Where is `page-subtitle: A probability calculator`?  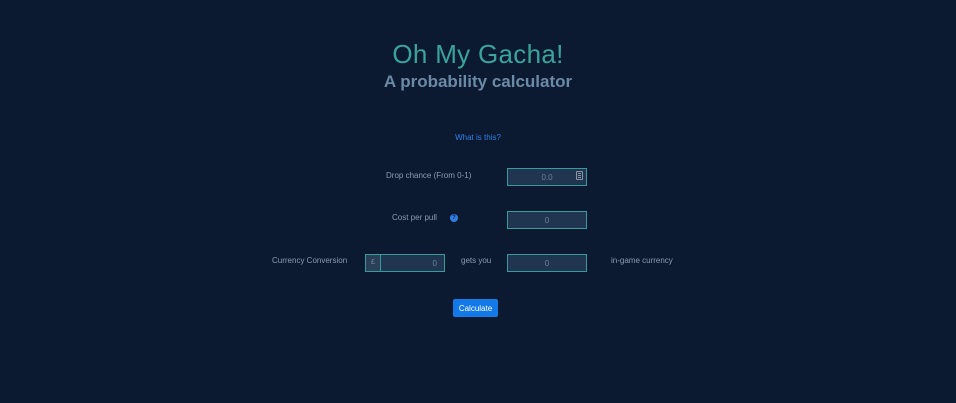 page-subtitle: A probability calculator is located at coordinates (478, 81).